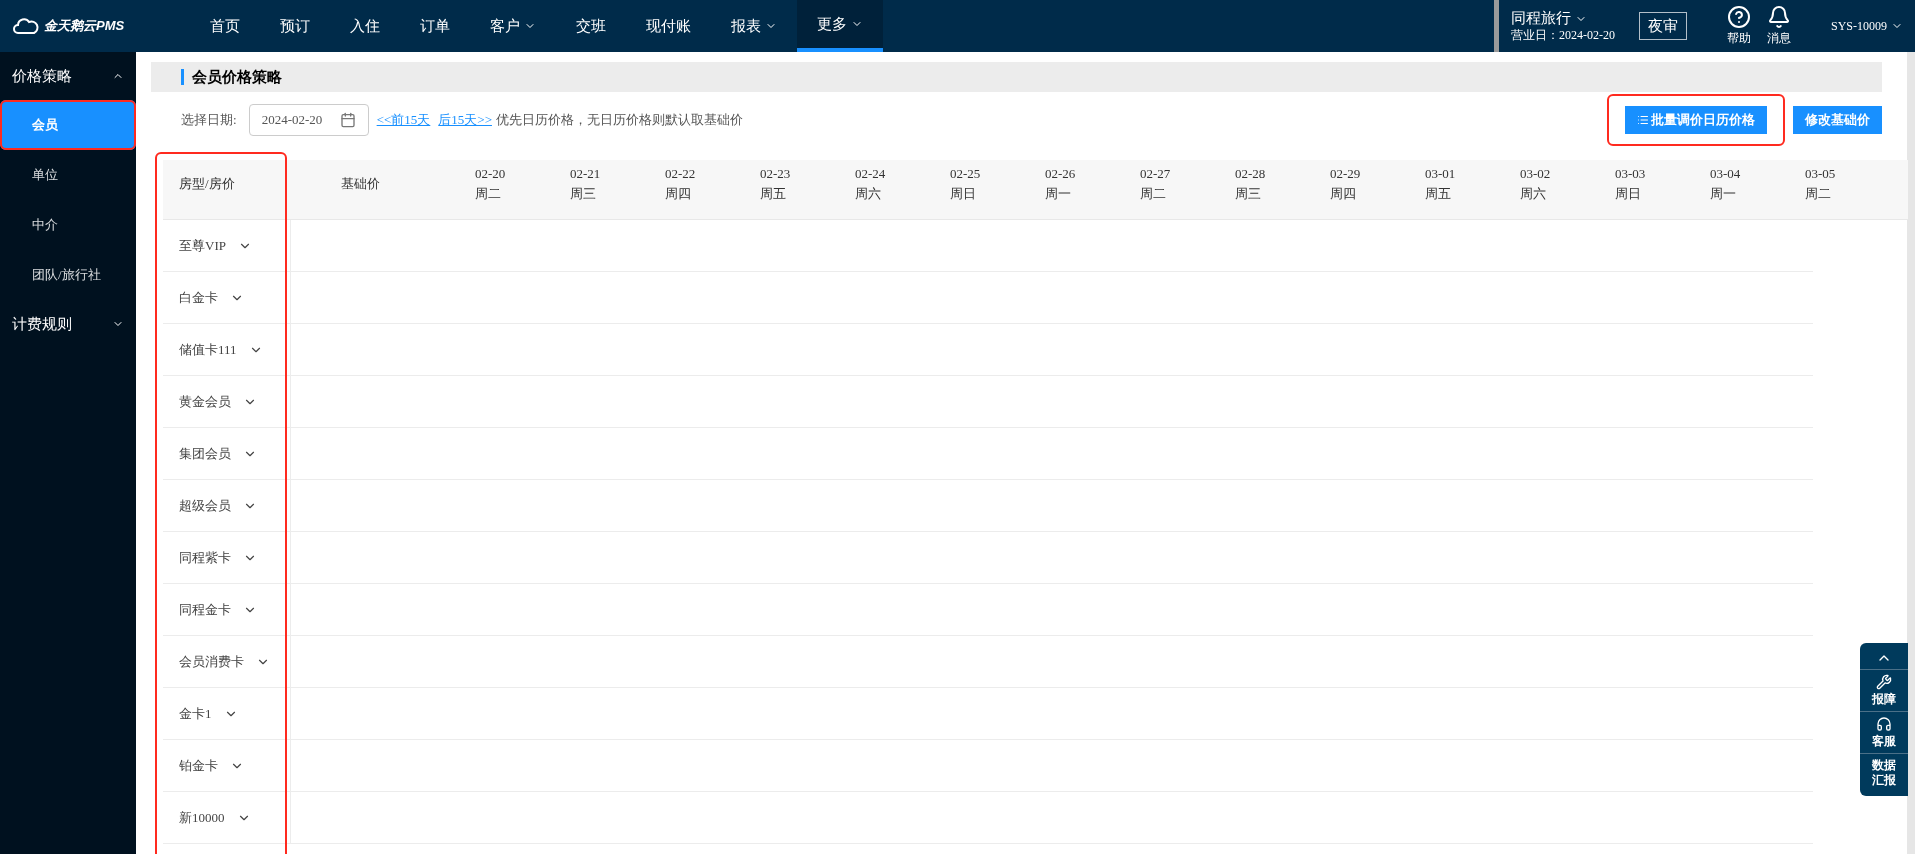 This screenshot has width=1915, height=854. I want to click on date-value: 2024-02-20, so click(292, 120).